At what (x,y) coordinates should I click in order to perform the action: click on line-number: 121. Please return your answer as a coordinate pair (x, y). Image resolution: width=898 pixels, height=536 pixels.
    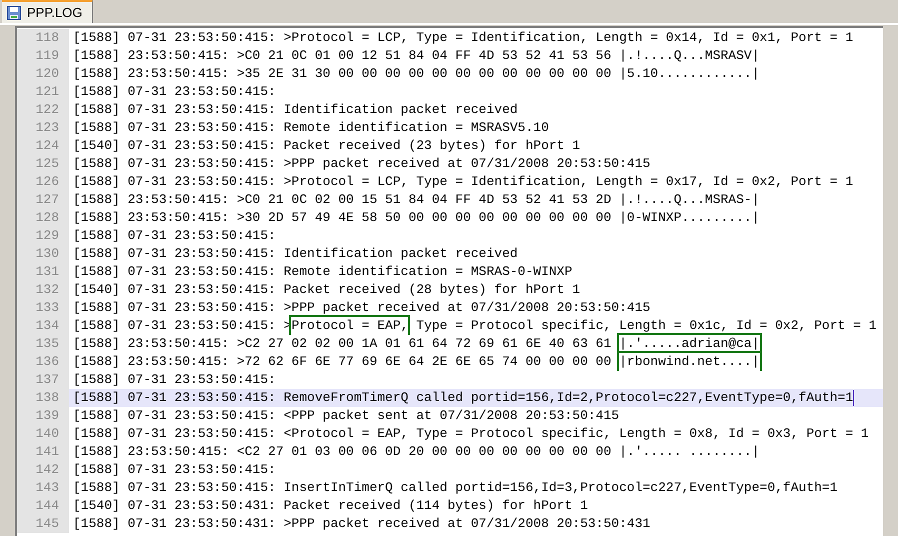
    Looking at the image, I should click on (47, 91).